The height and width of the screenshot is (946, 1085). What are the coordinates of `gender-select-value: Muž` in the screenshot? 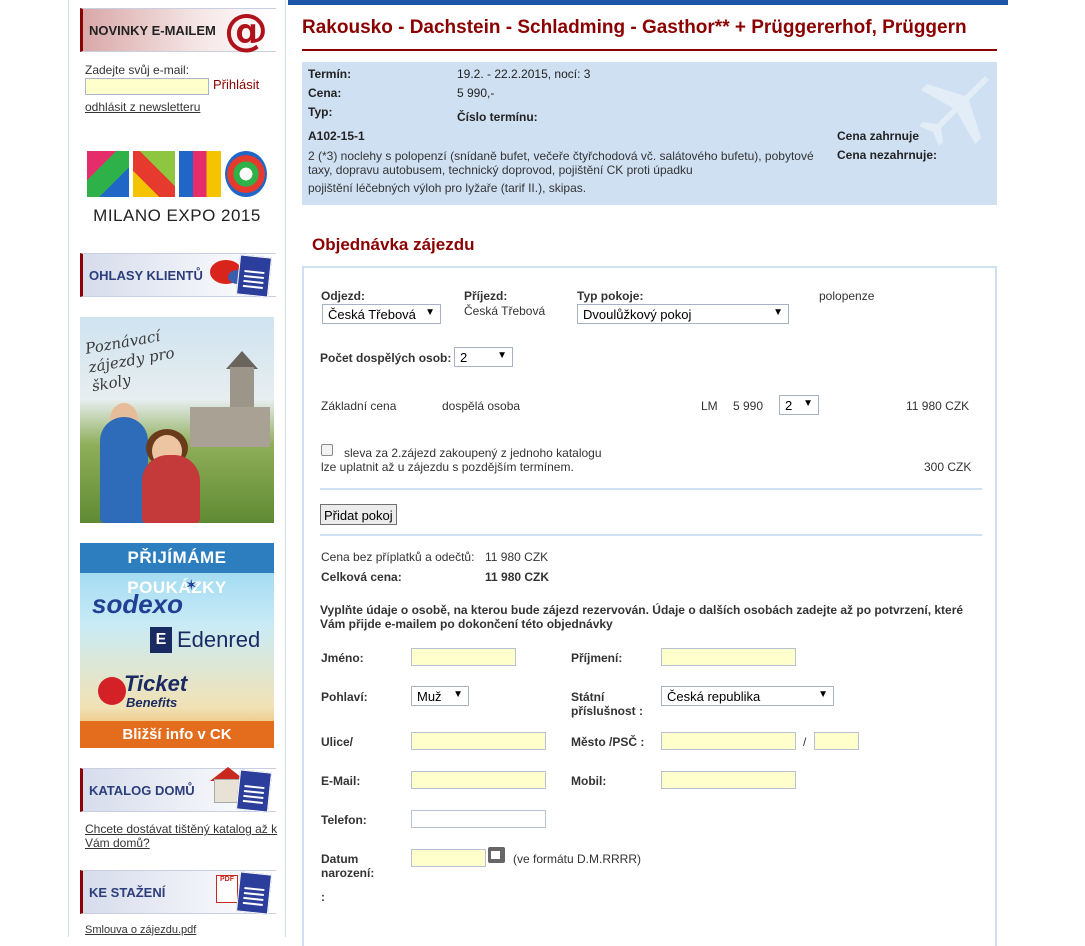 It's located at (429, 696).